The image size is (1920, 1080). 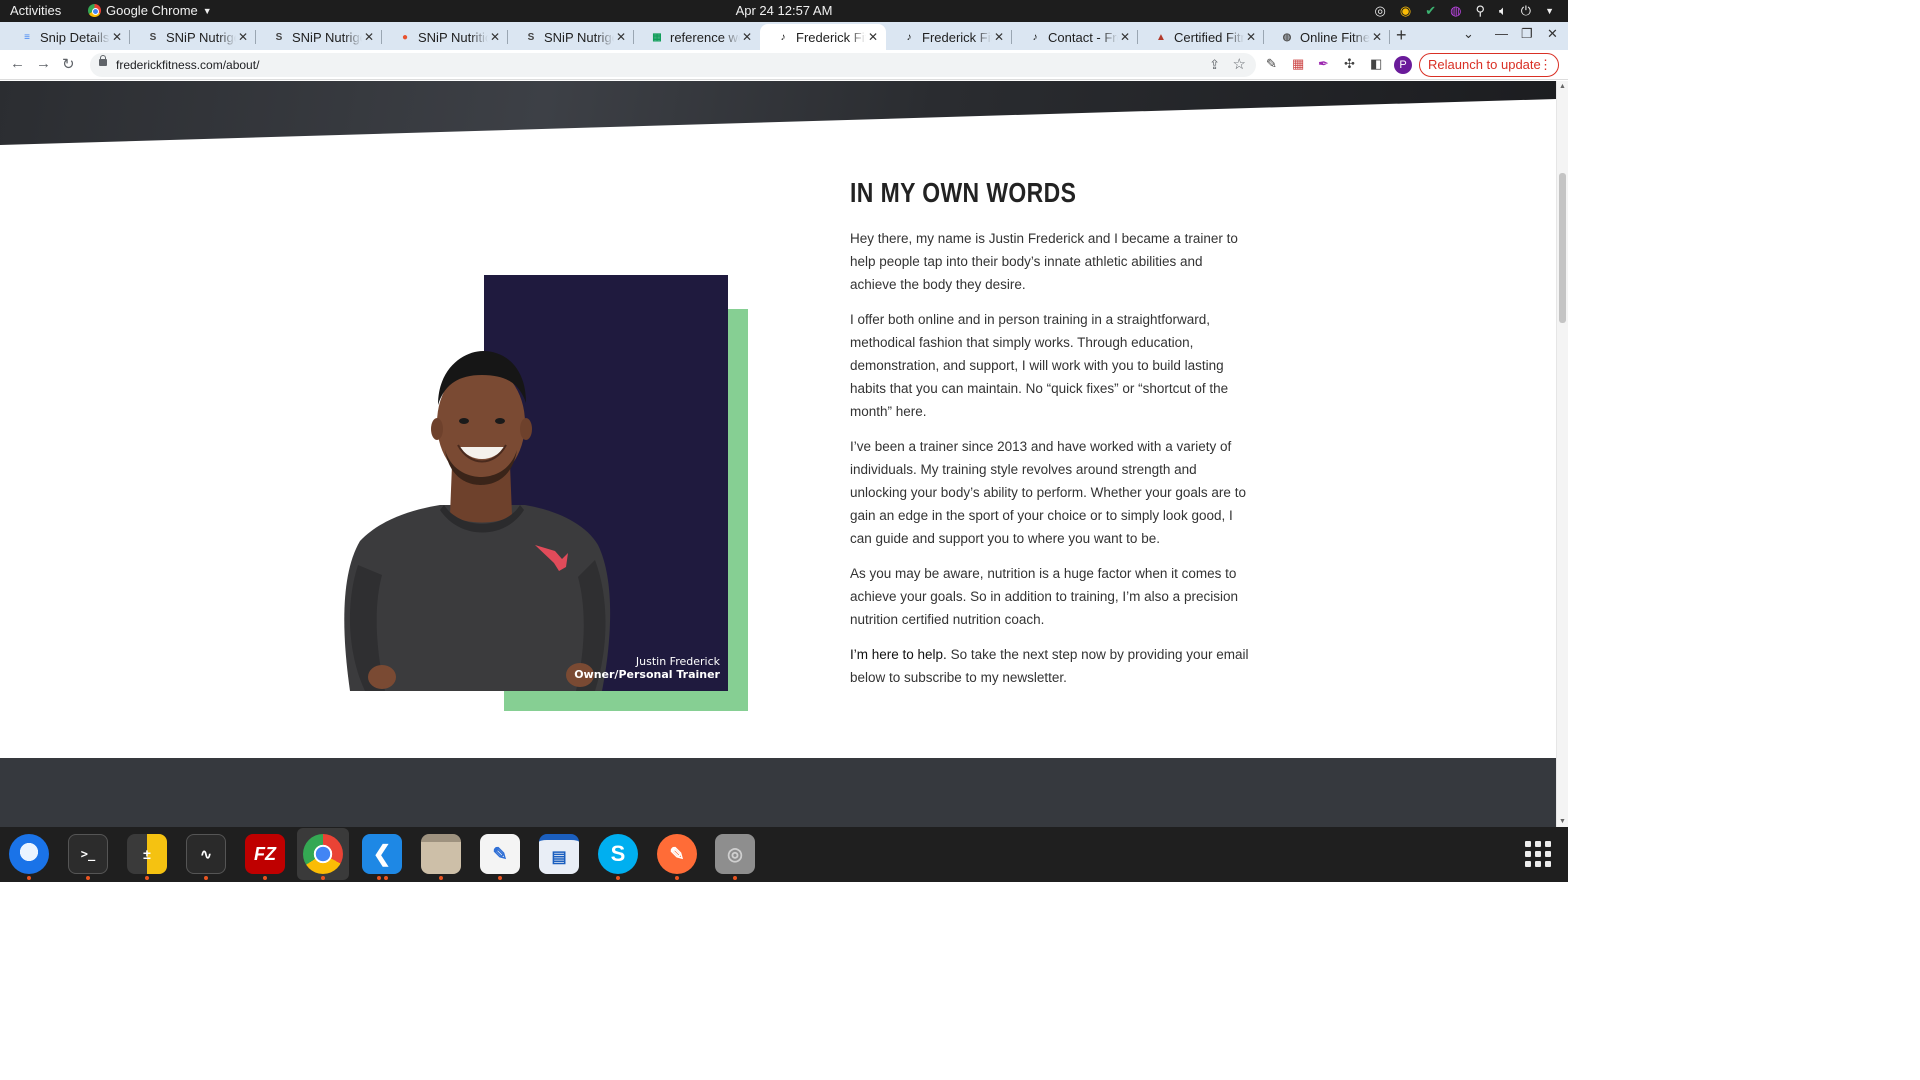 What do you see at coordinates (778, 792) in the screenshot?
I see `footer-section` at bounding box center [778, 792].